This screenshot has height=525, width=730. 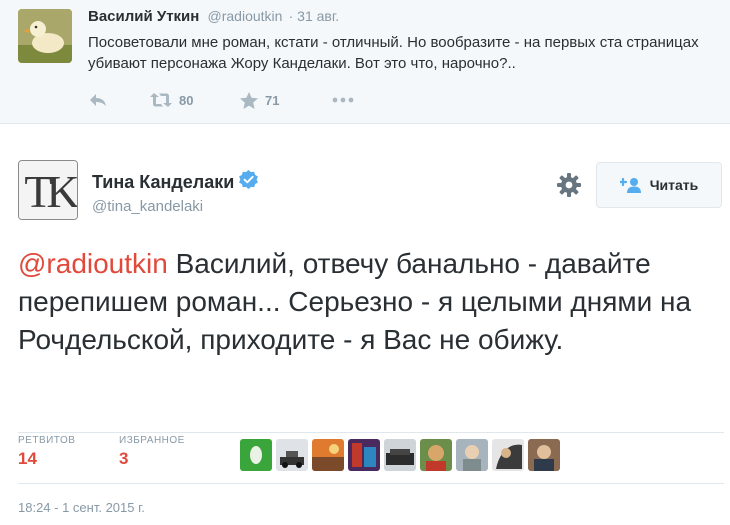 What do you see at coordinates (286, 100) in the screenshot?
I see `favorite-button: 71` at bounding box center [286, 100].